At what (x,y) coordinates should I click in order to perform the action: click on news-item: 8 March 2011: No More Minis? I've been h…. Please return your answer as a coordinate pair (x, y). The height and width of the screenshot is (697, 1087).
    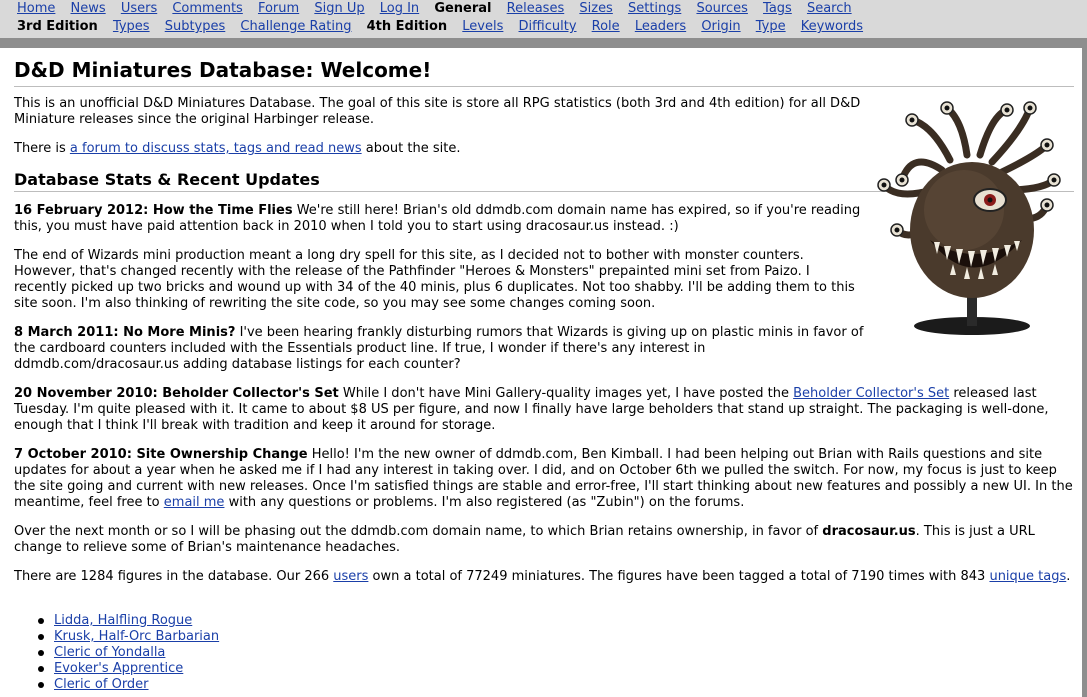
    Looking at the image, I should click on (439, 349).